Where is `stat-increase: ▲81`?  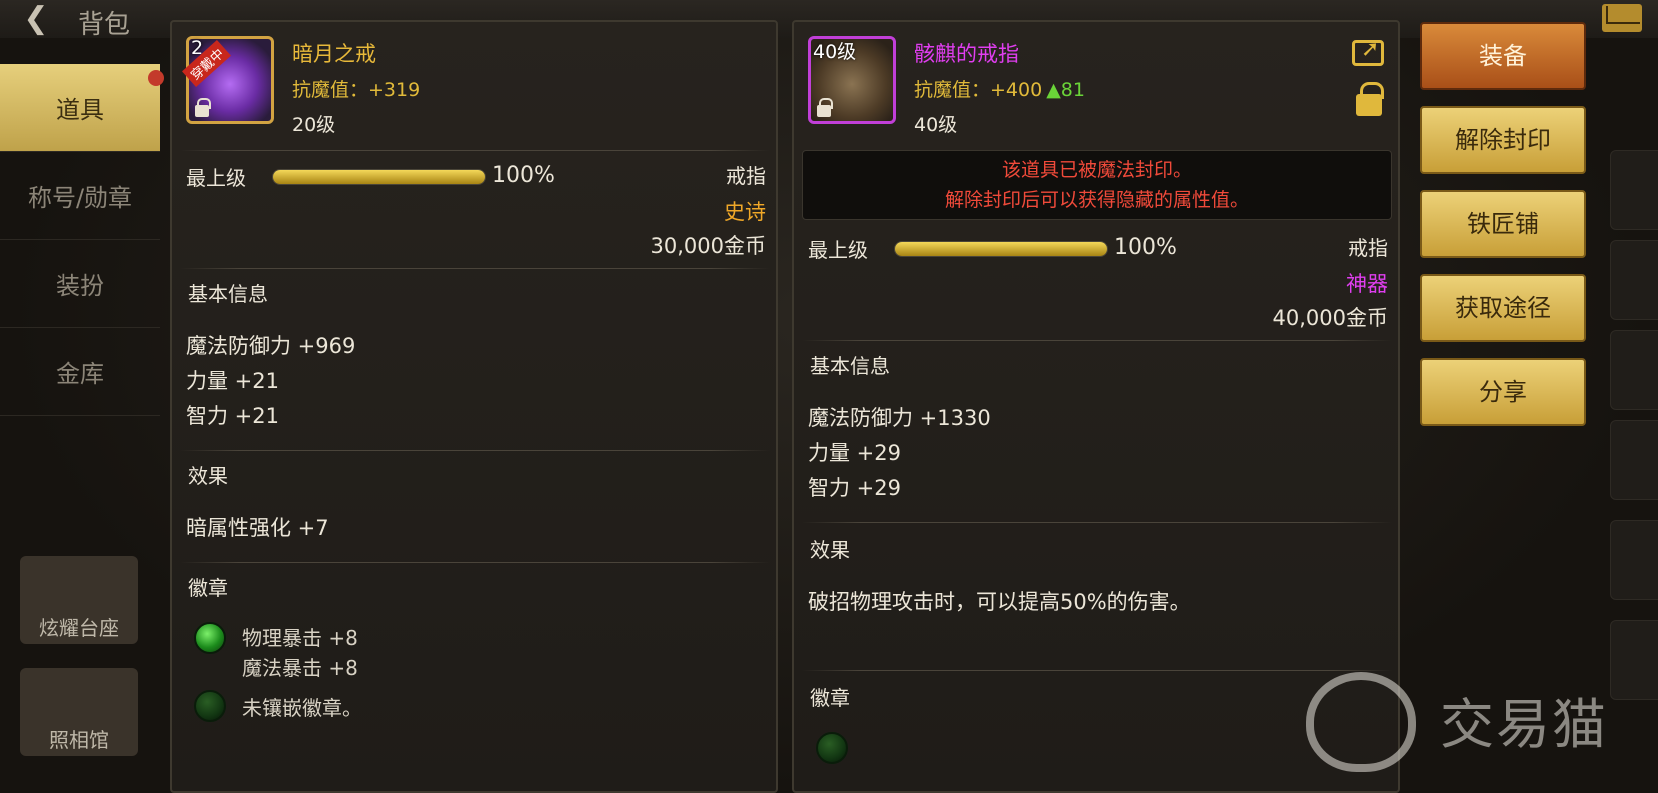 stat-increase: ▲81 is located at coordinates (1065, 90).